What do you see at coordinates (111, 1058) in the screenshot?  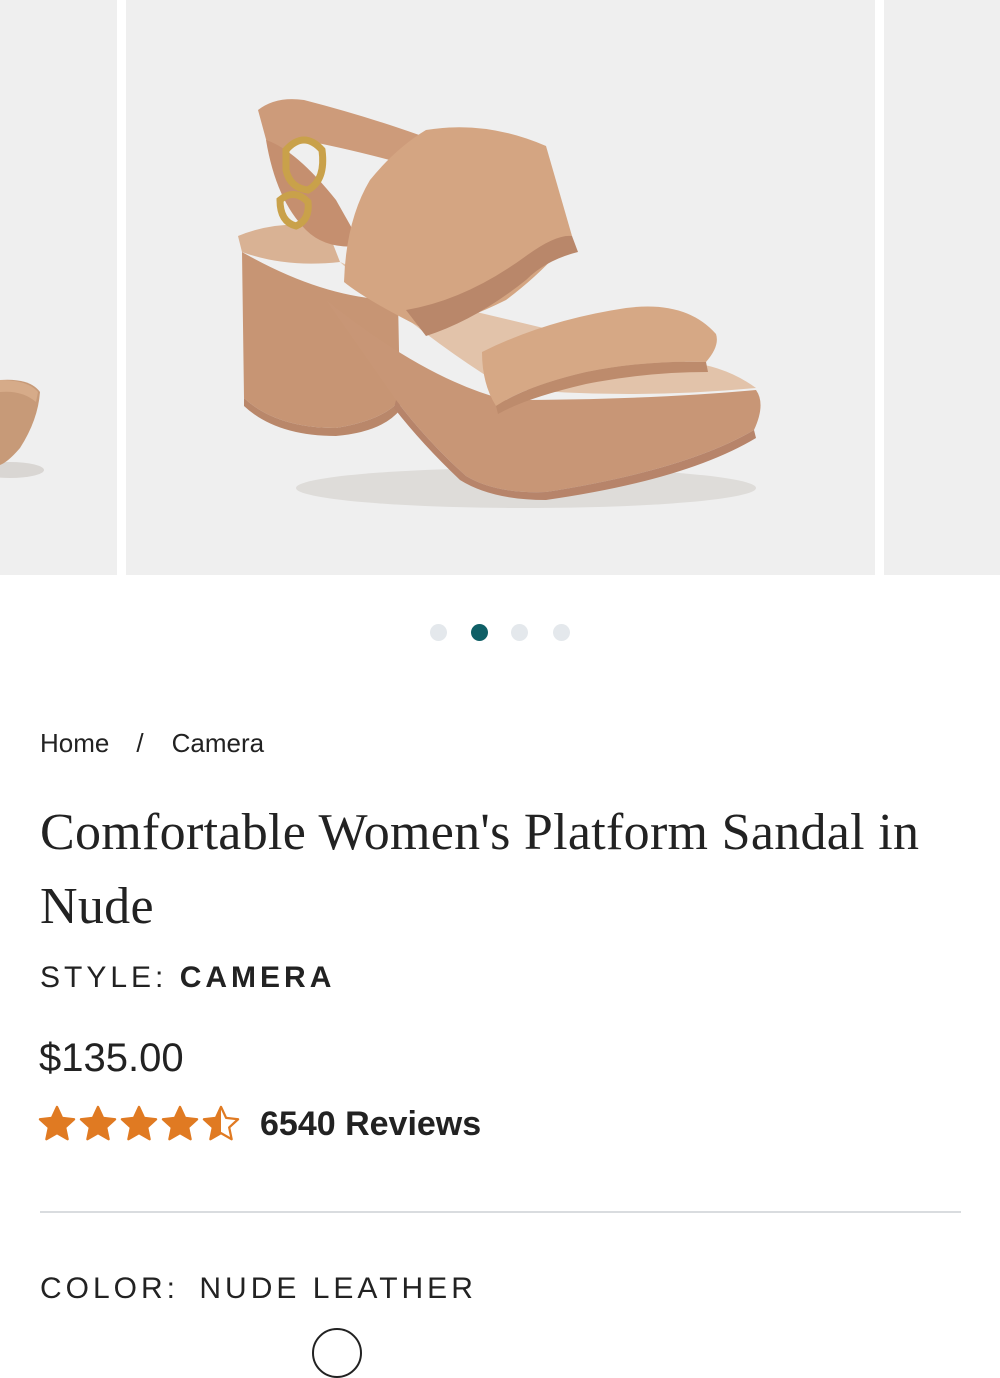 I see `product-price: $135.00` at bounding box center [111, 1058].